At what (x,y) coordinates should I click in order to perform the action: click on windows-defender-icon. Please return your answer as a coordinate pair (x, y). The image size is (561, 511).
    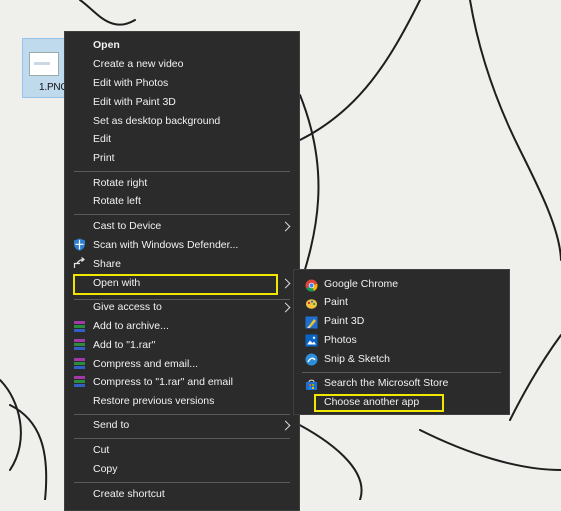
    Looking at the image, I should click on (79, 244).